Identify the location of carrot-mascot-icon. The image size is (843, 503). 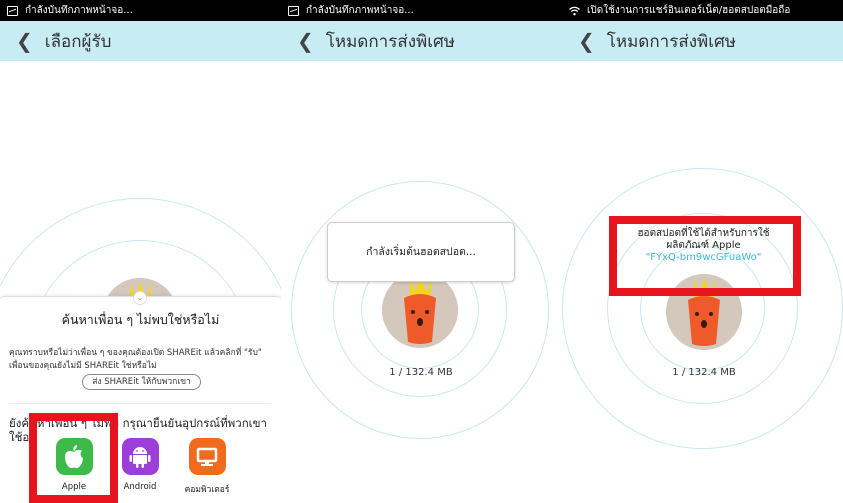
(420, 310).